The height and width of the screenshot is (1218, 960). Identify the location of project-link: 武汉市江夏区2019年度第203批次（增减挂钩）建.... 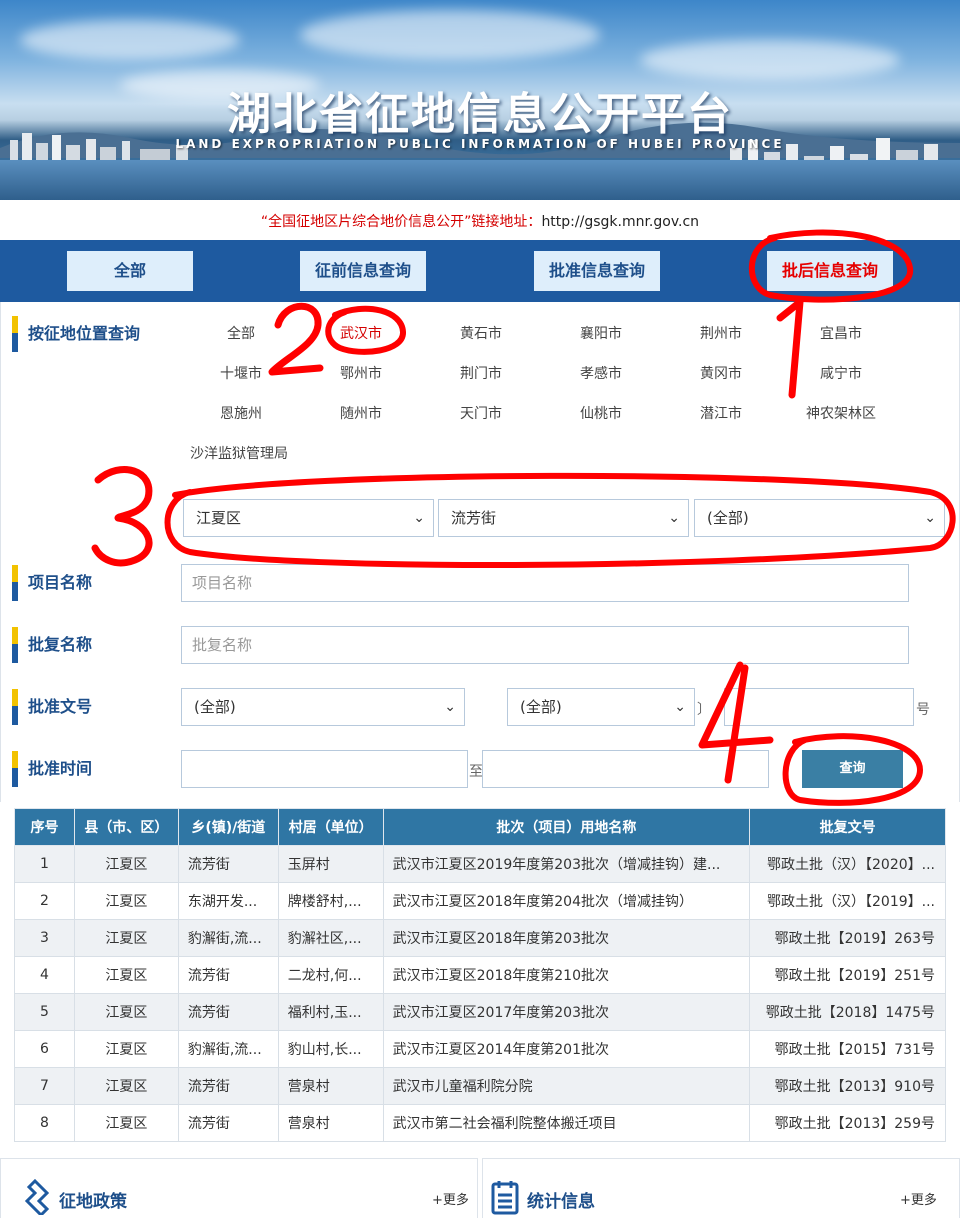
(566, 864).